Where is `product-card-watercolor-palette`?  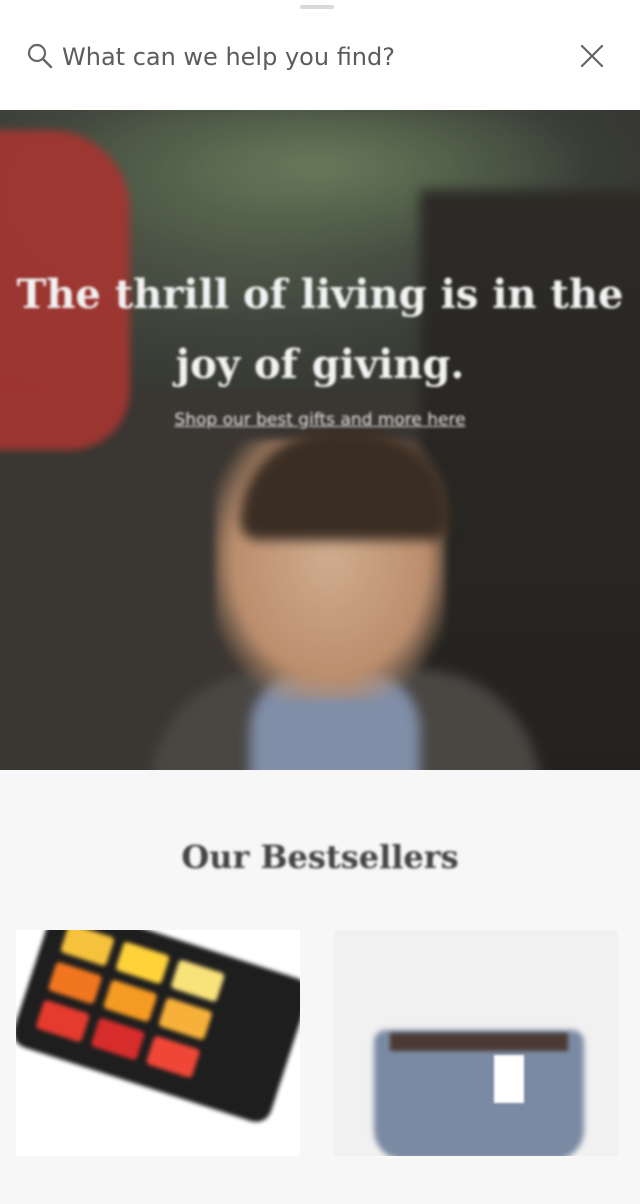 product-card-watercolor-palette is located at coordinates (158, 1043).